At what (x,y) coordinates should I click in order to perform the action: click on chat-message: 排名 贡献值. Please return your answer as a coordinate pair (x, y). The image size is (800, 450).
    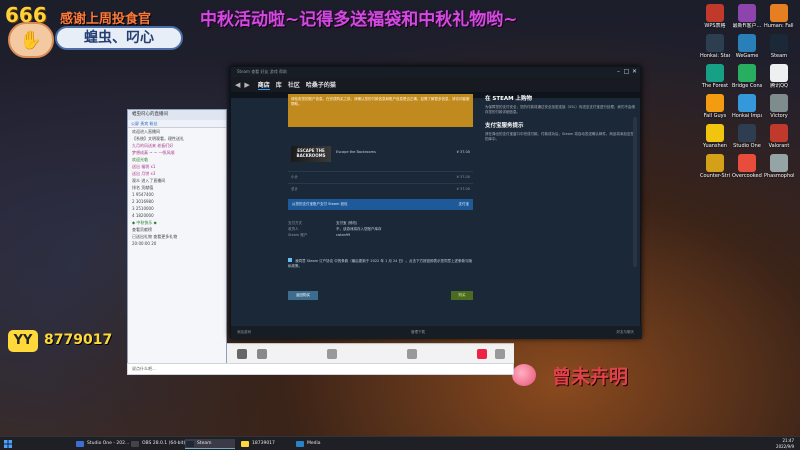
    Looking at the image, I should click on (143, 187).